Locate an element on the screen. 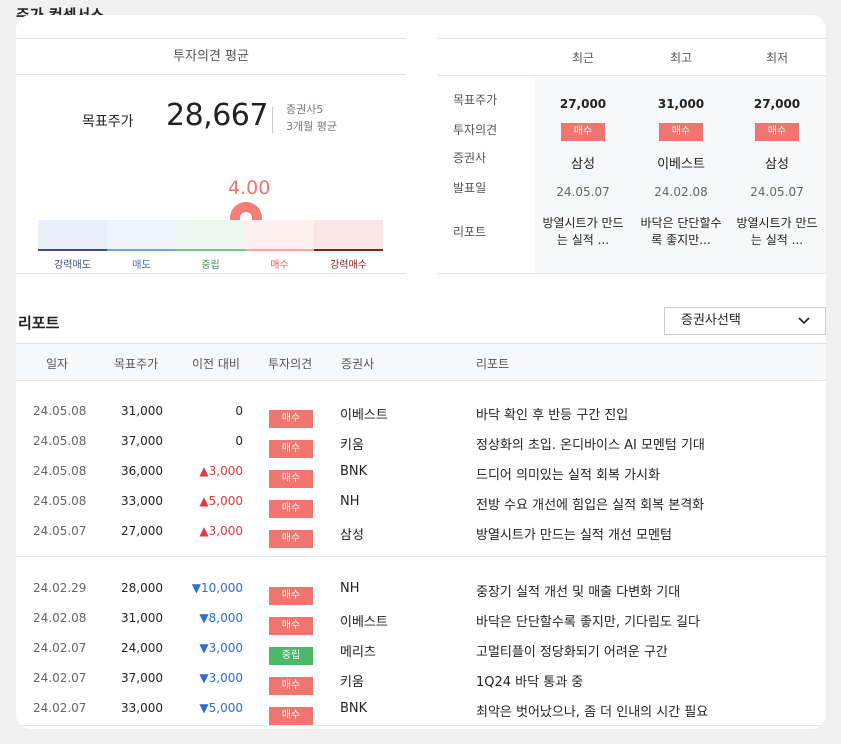  opinion-score: 4.00 is located at coordinates (249, 188).